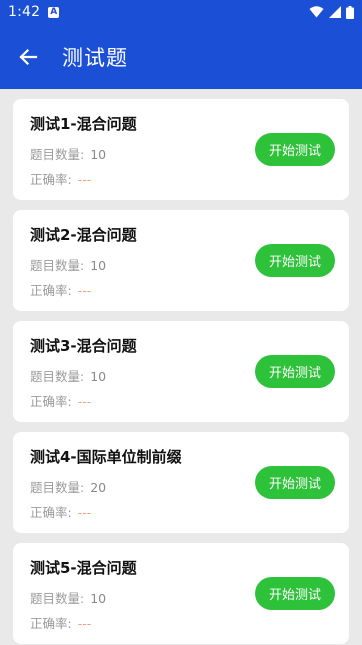 The image size is (362, 645). Describe the element at coordinates (83, 235) in the screenshot. I see `test-title: 测试2-混合问题` at that location.